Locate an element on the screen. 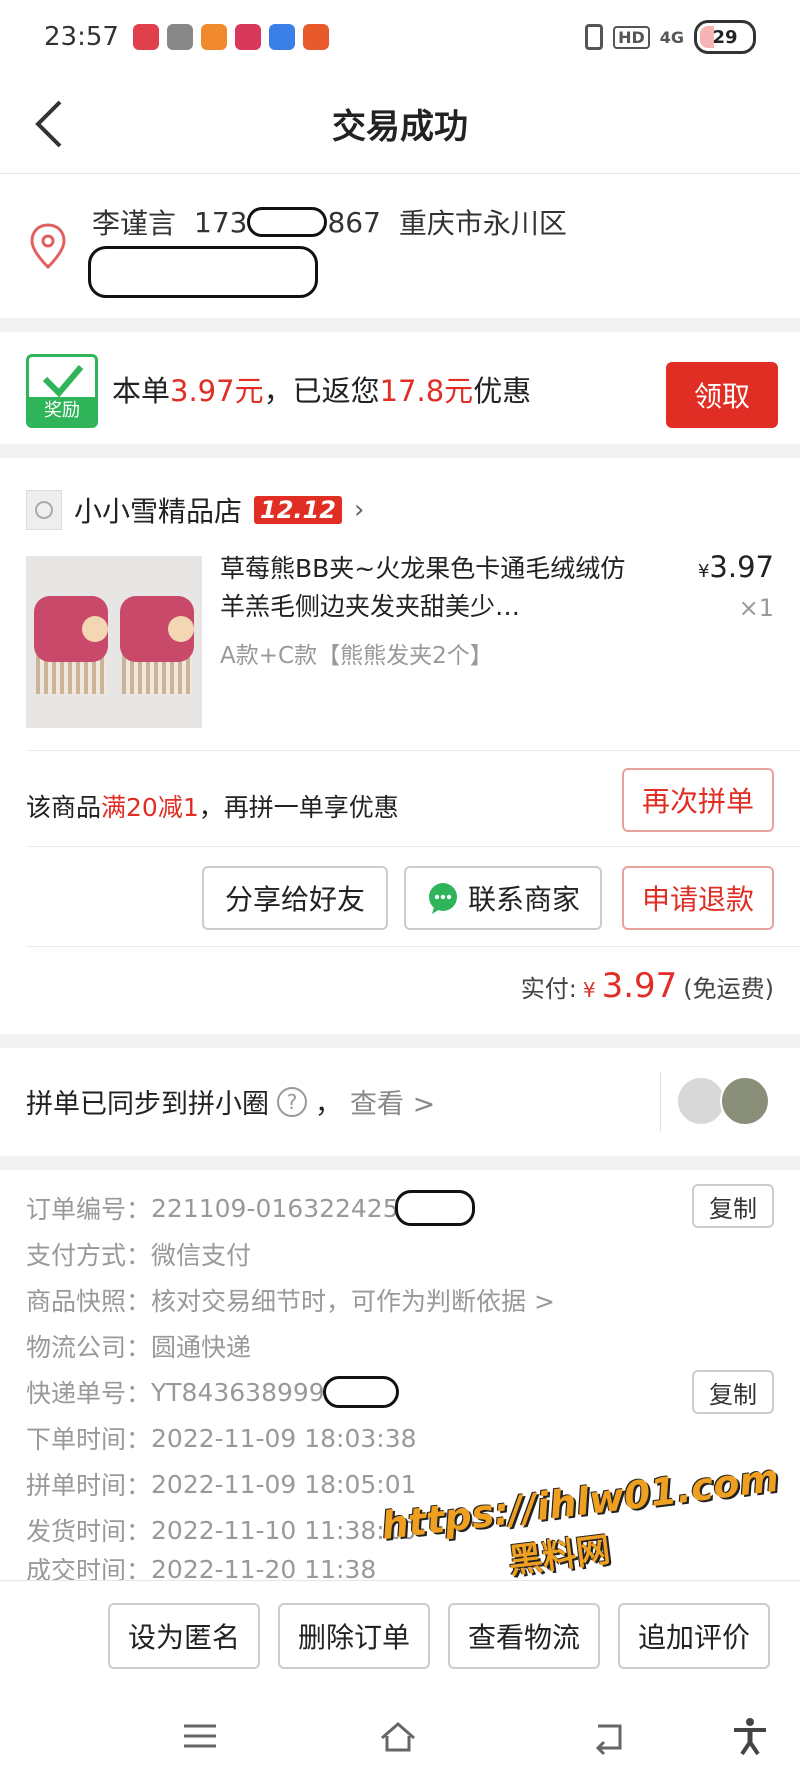 The image size is (800, 1780). price-value: 3.97 is located at coordinates (741, 567).